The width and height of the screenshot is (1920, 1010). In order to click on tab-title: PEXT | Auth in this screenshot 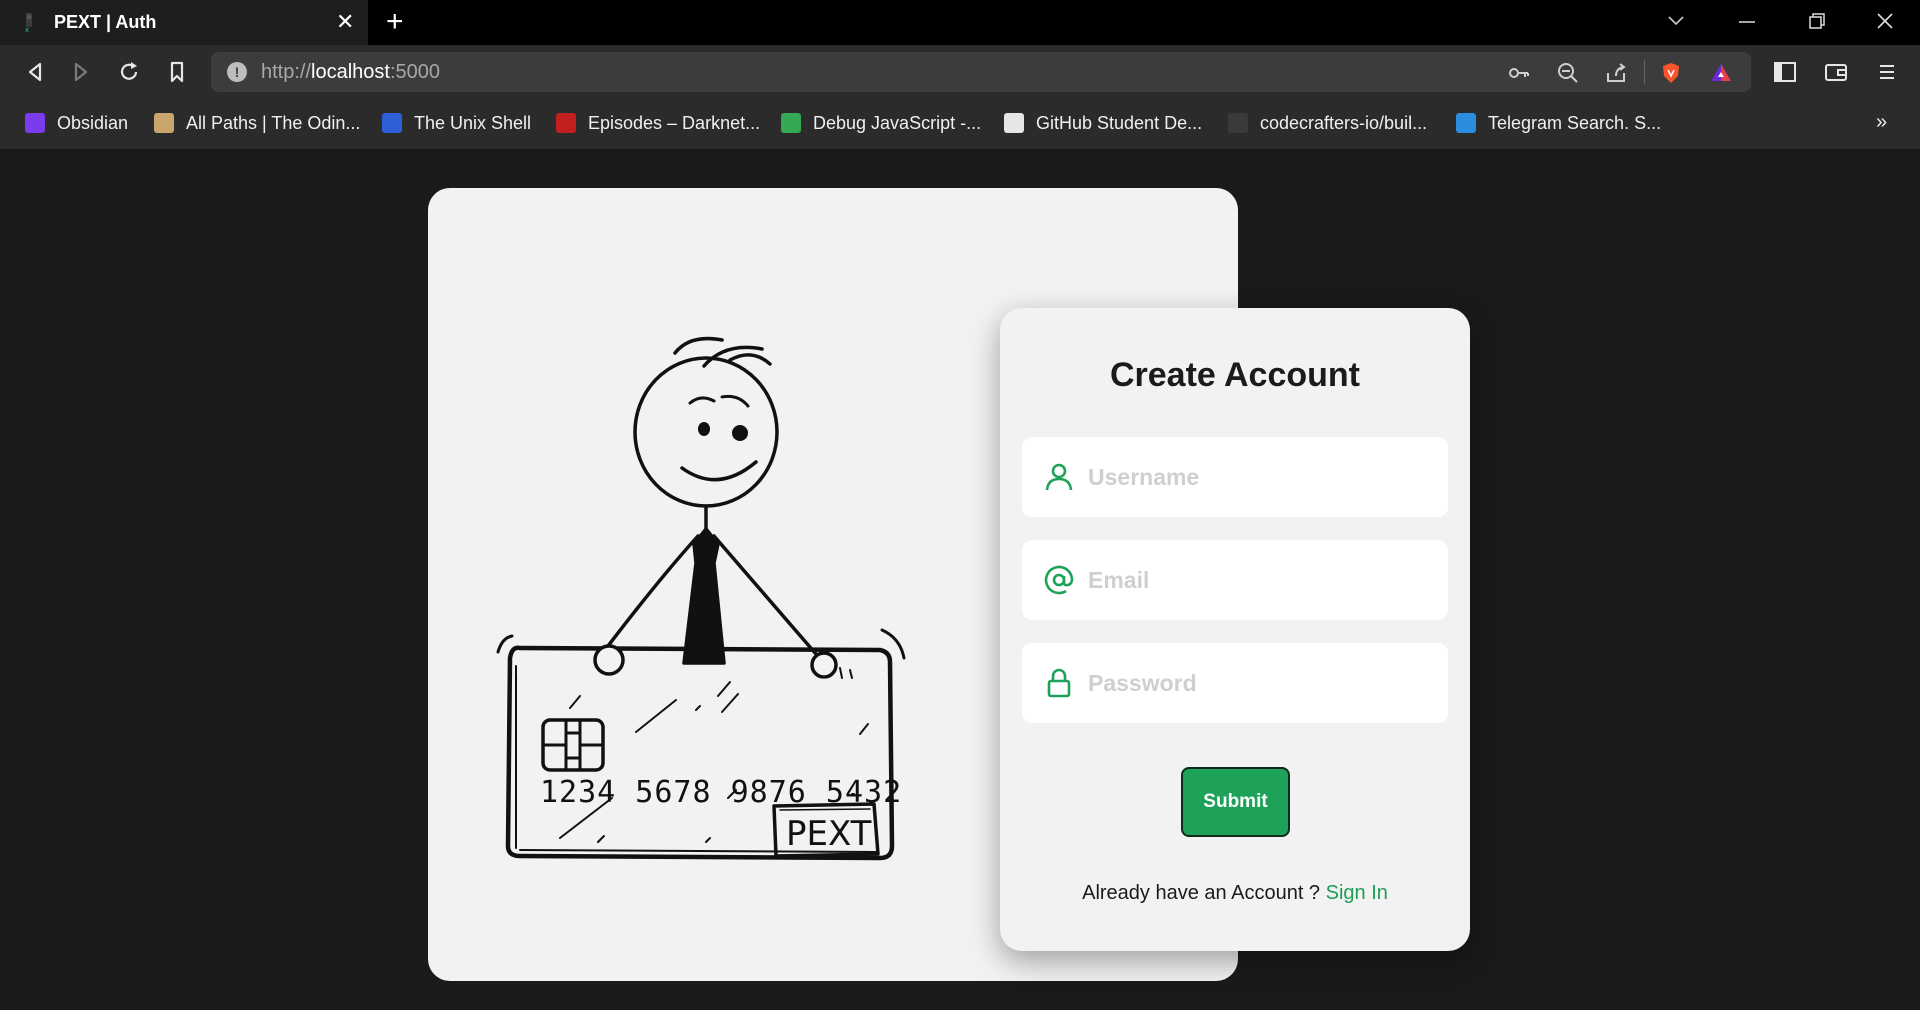, I will do `click(105, 22)`.